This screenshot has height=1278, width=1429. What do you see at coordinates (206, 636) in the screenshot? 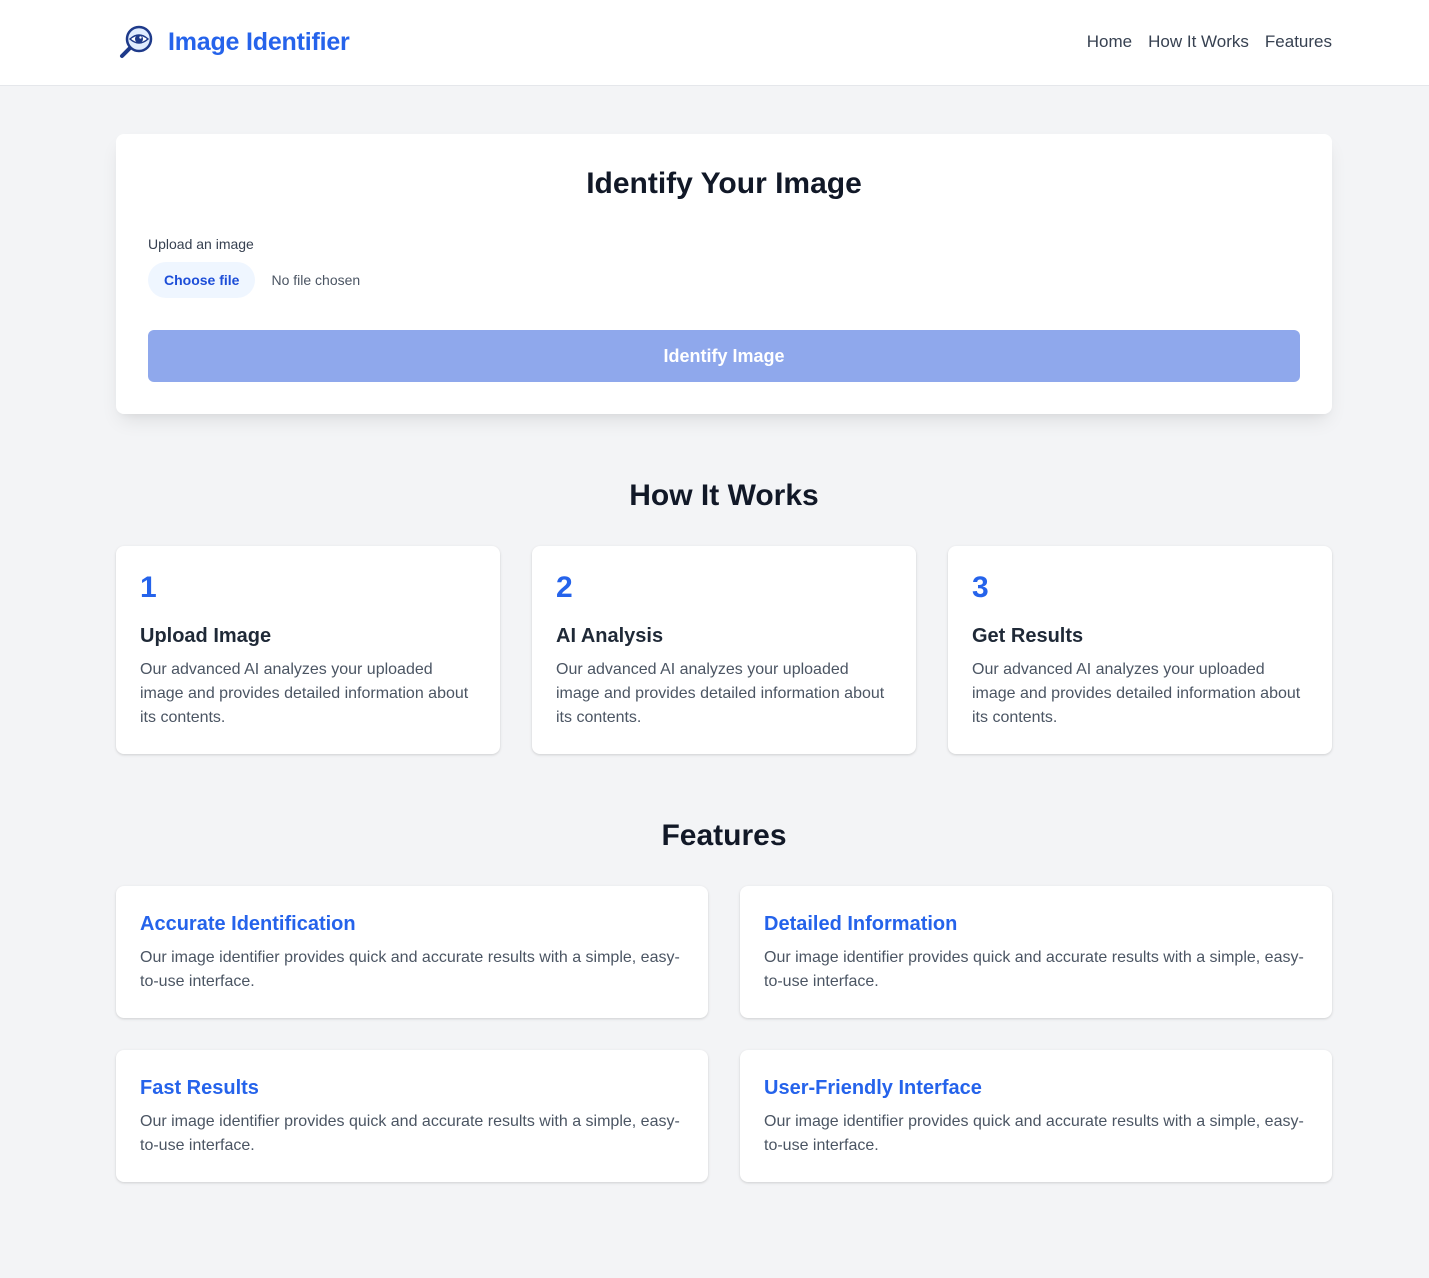
I see `step-title: Upload Image` at bounding box center [206, 636].